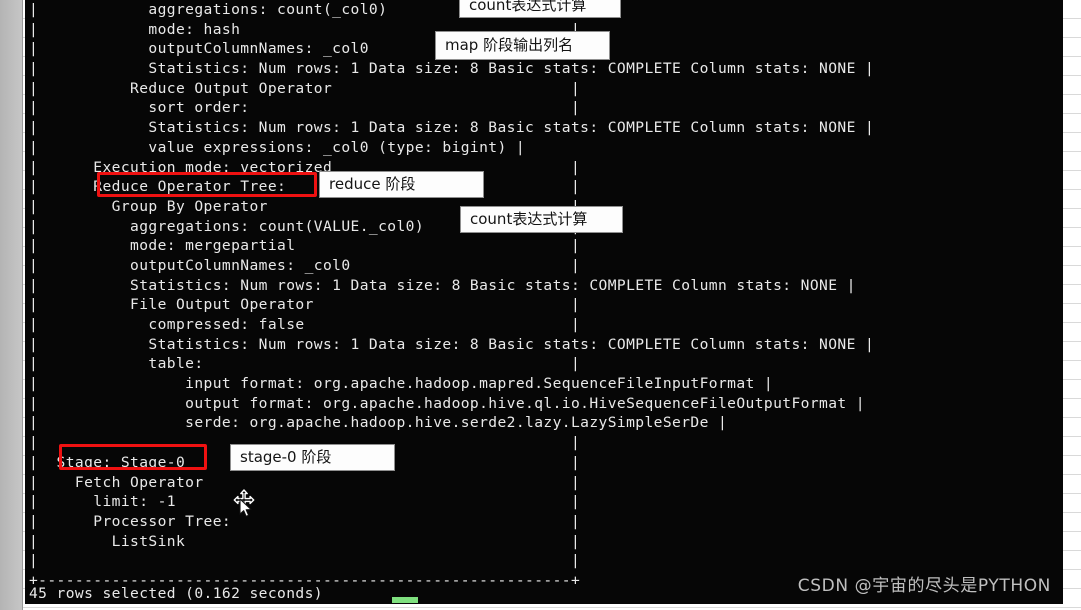 The image size is (1081, 610). Describe the element at coordinates (305, 305) in the screenshot. I see `terminal-line: | File Output Operator |` at that location.